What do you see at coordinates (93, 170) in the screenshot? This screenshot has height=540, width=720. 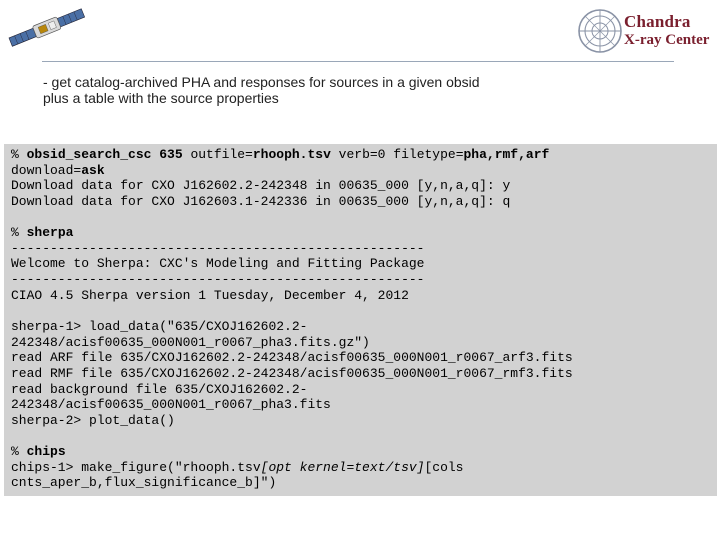 I see `download-value: ask` at bounding box center [93, 170].